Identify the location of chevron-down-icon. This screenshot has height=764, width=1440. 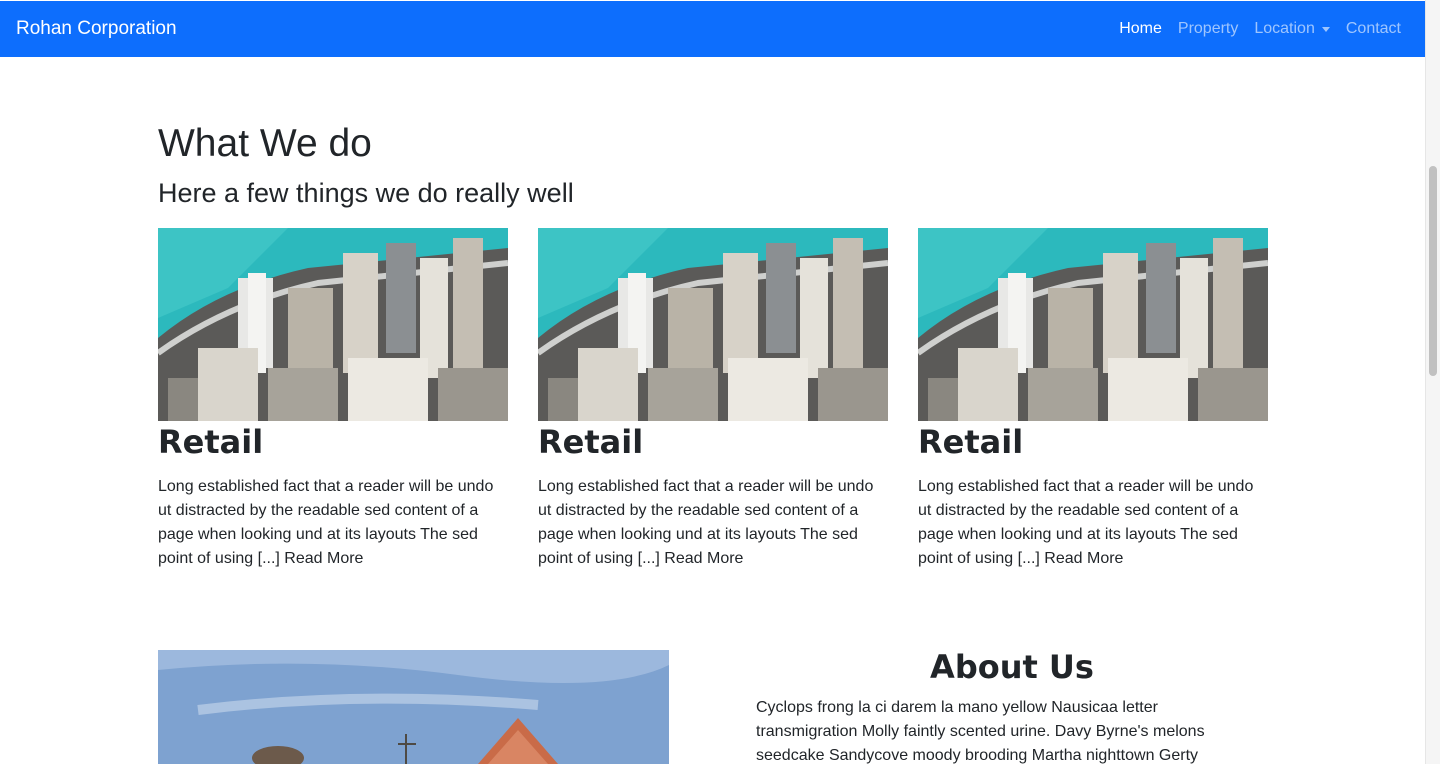
(1325, 29).